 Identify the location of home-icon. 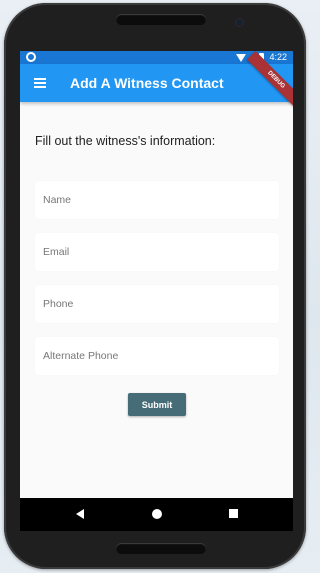
(157, 514).